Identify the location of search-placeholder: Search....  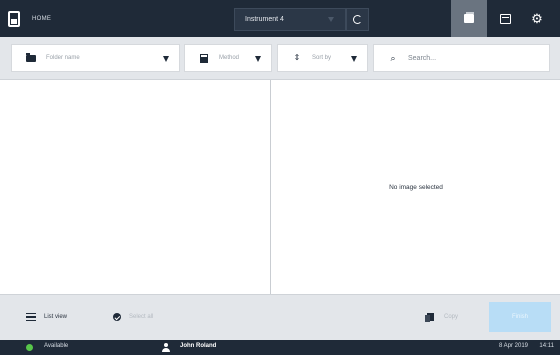
(422, 58).